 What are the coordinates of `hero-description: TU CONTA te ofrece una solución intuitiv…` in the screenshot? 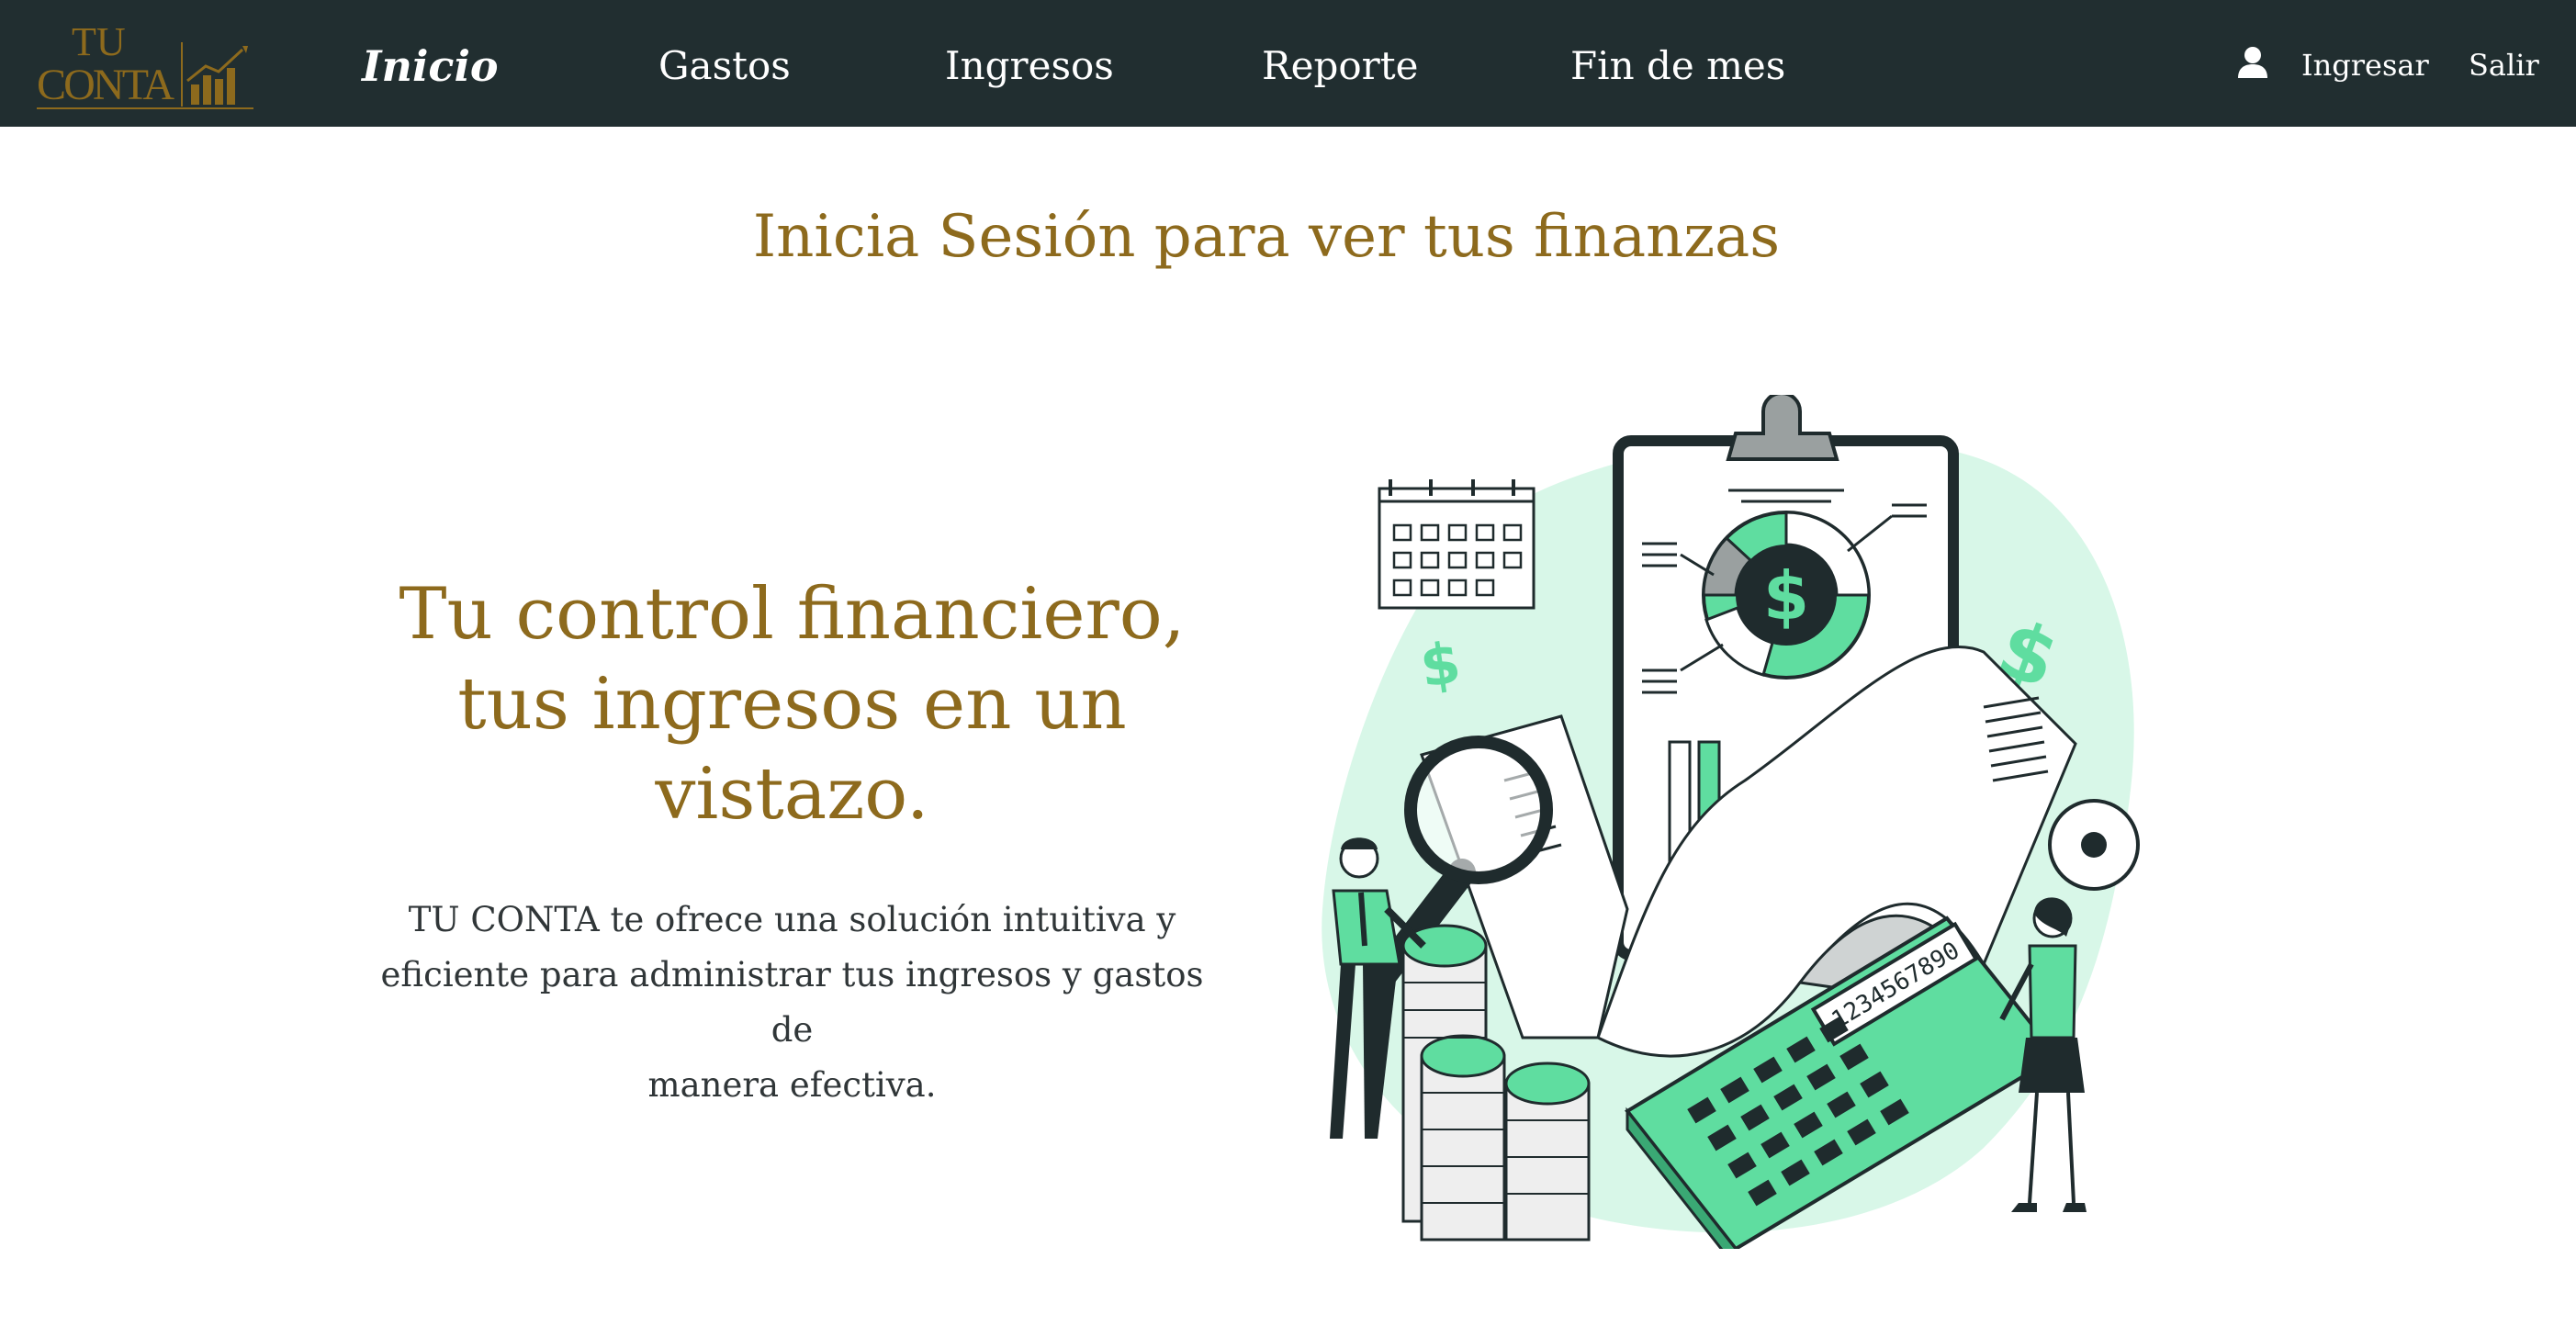 It's located at (792, 1003).